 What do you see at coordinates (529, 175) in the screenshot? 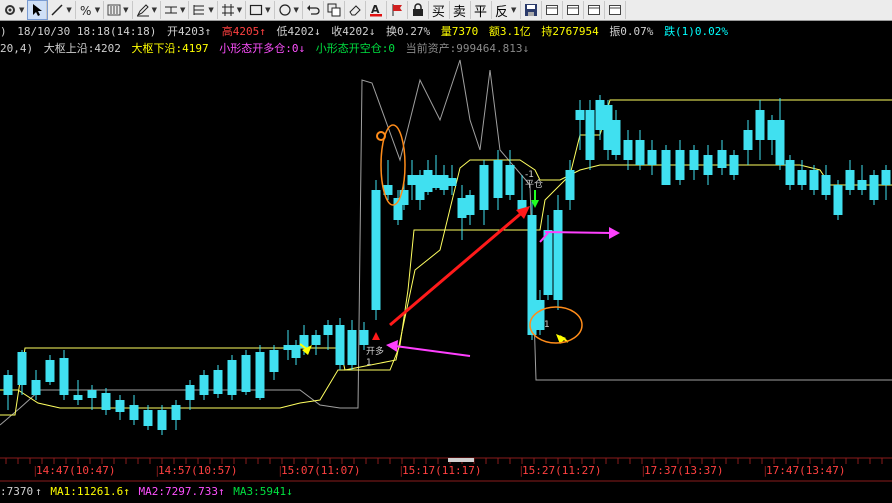
I see `close-position-qty-label: -1` at bounding box center [529, 175].